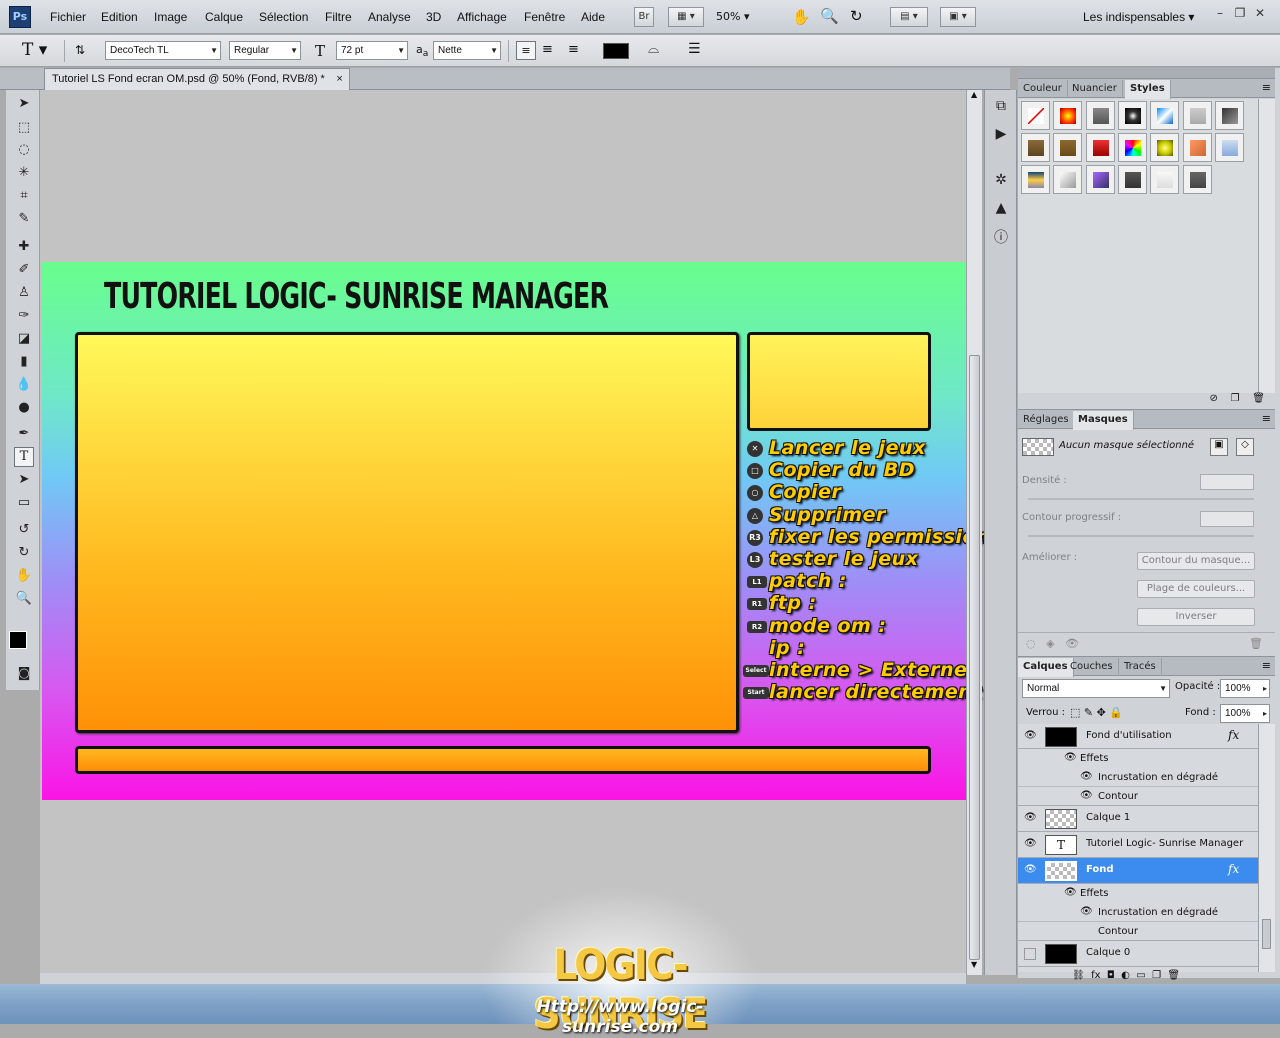  Describe the element at coordinates (372, 50) in the screenshot. I see `font-size-select: 72 pt ▼` at that location.